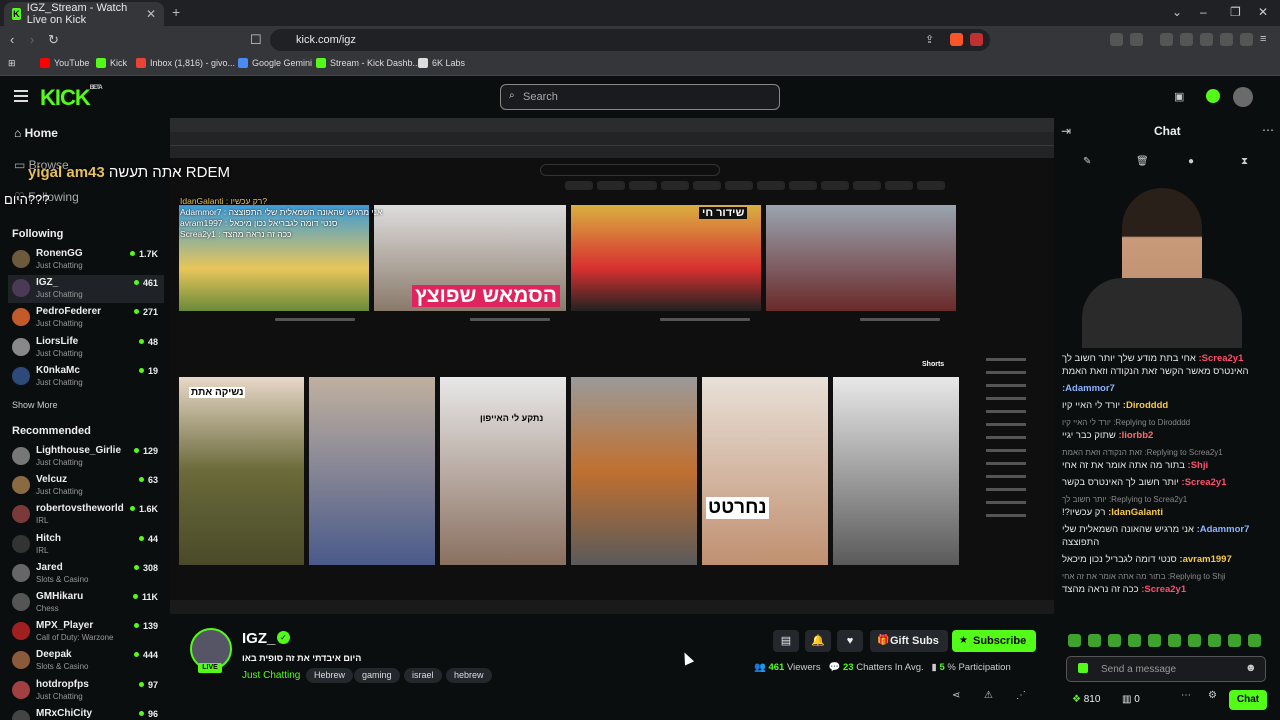 This screenshot has width=1280, height=720. Describe the element at coordinates (850, 641) in the screenshot. I see `follow-heart-icon: ♥` at that location.